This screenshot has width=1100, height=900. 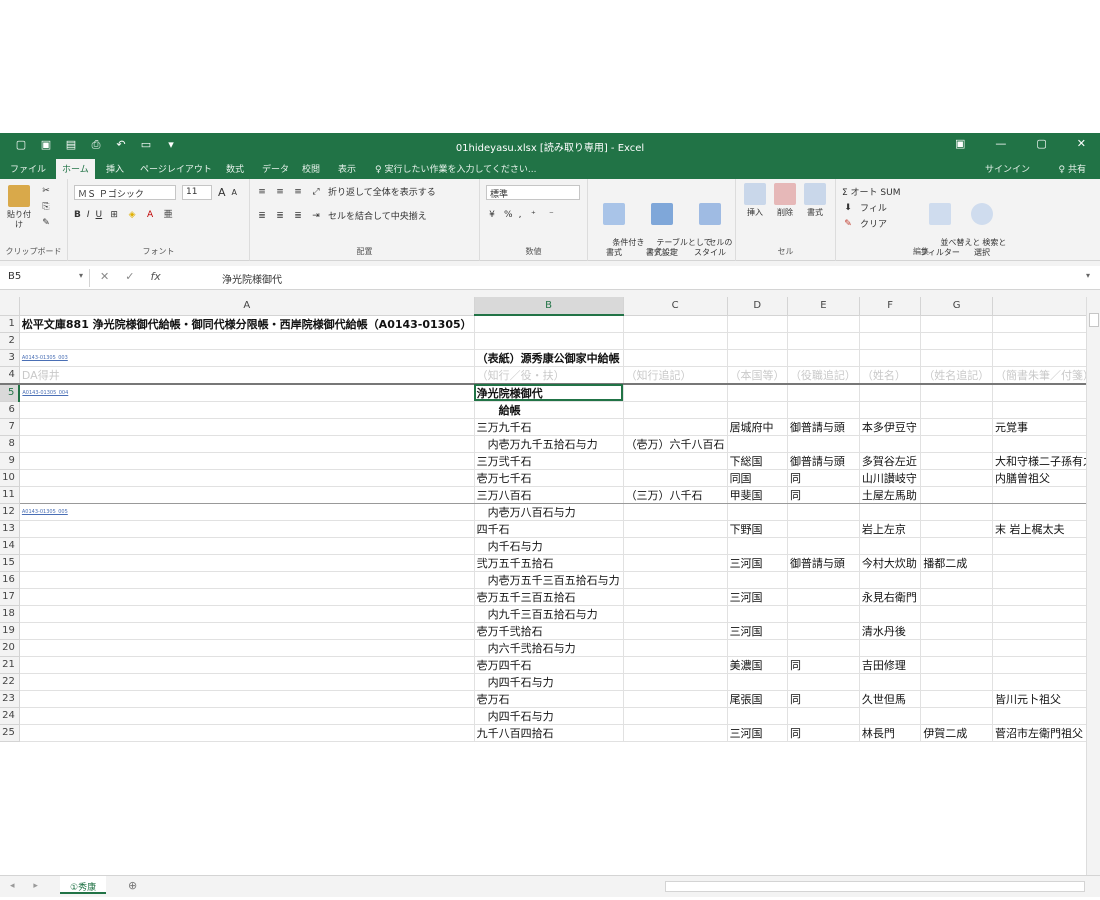 What do you see at coordinates (247, 614) in the screenshot?
I see `cell-A18` at bounding box center [247, 614].